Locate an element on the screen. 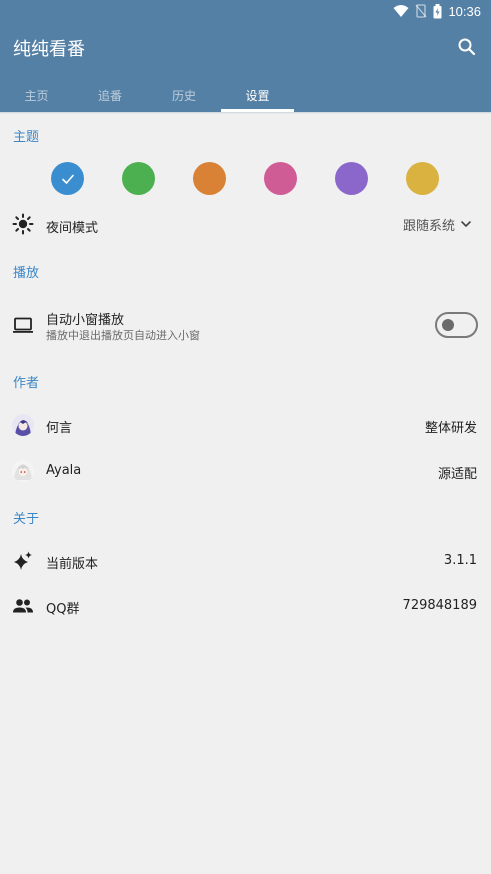 This screenshot has width=491, height=874. no-signal-icon is located at coordinates (421, 11).